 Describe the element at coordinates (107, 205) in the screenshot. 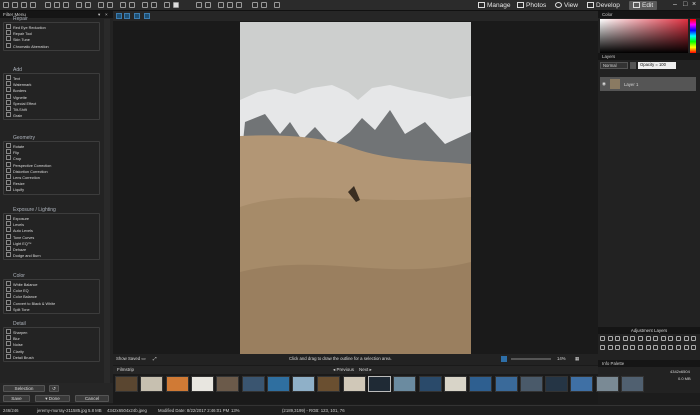

I see `left-panel-scrollbar` at that location.